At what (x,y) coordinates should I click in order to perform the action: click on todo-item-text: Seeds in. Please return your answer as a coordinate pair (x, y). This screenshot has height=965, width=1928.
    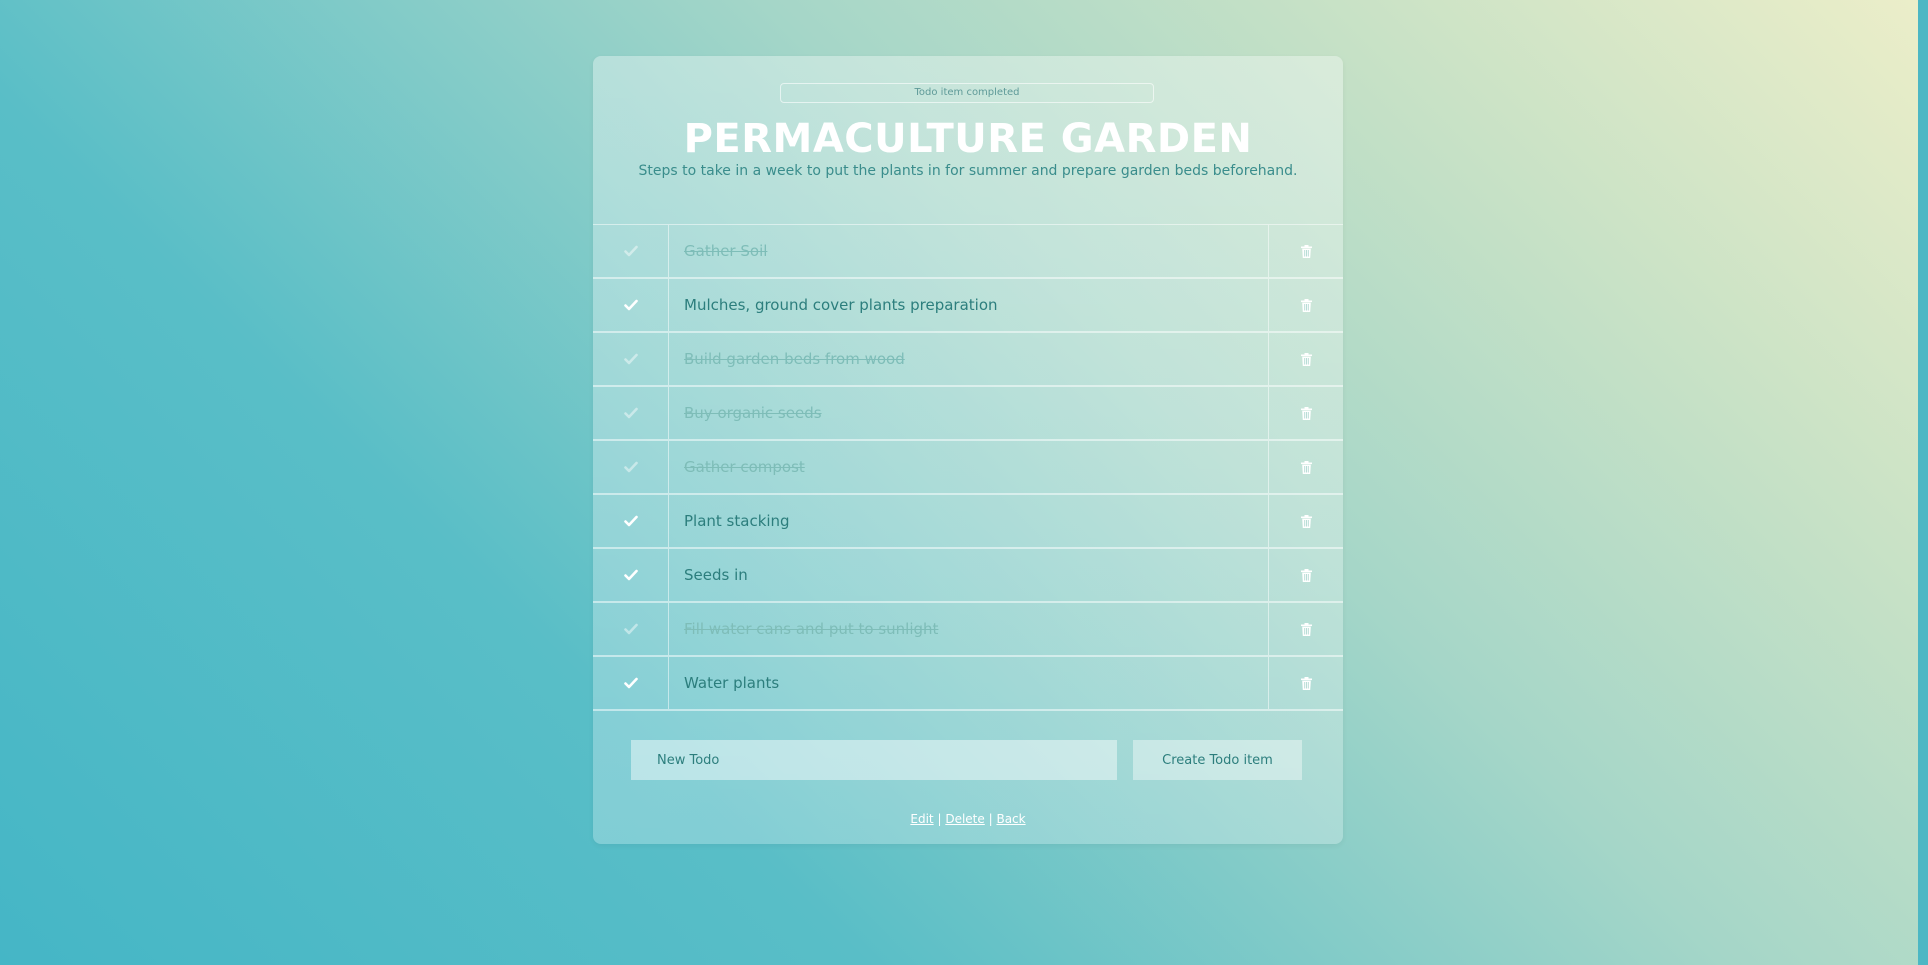
    Looking at the image, I should click on (716, 575).